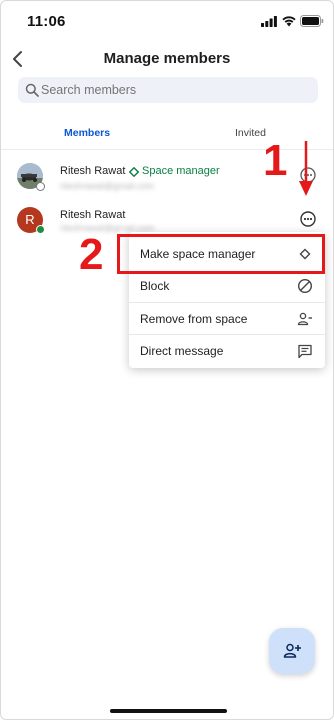  Describe the element at coordinates (46, 21) in the screenshot. I see `status-time: 11:06` at that location.